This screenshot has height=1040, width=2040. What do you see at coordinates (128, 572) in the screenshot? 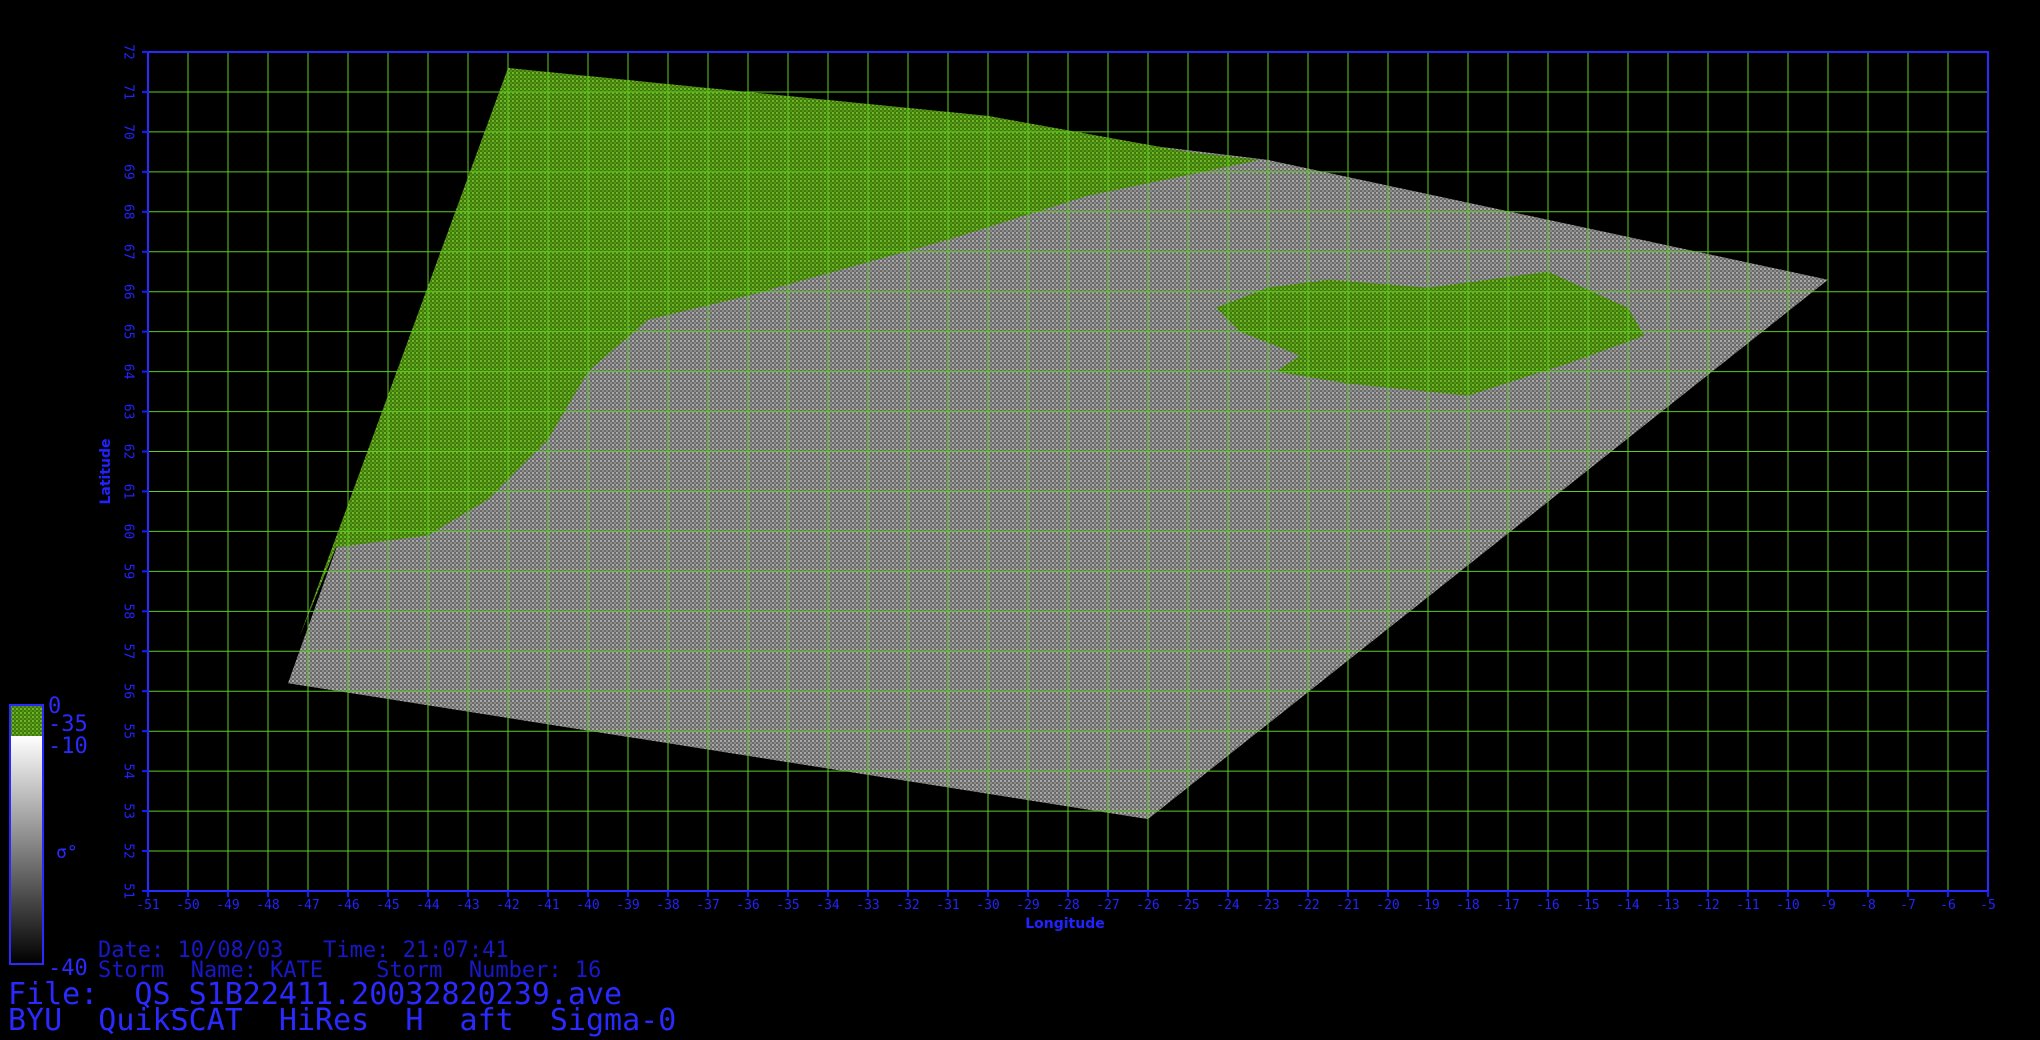
I see `y-tick-label: 59` at bounding box center [128, 572].